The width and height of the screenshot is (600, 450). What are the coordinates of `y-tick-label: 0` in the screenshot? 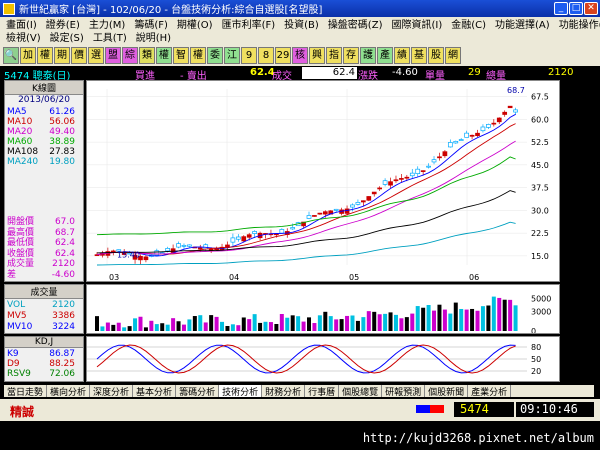 It's located at (533, 330).